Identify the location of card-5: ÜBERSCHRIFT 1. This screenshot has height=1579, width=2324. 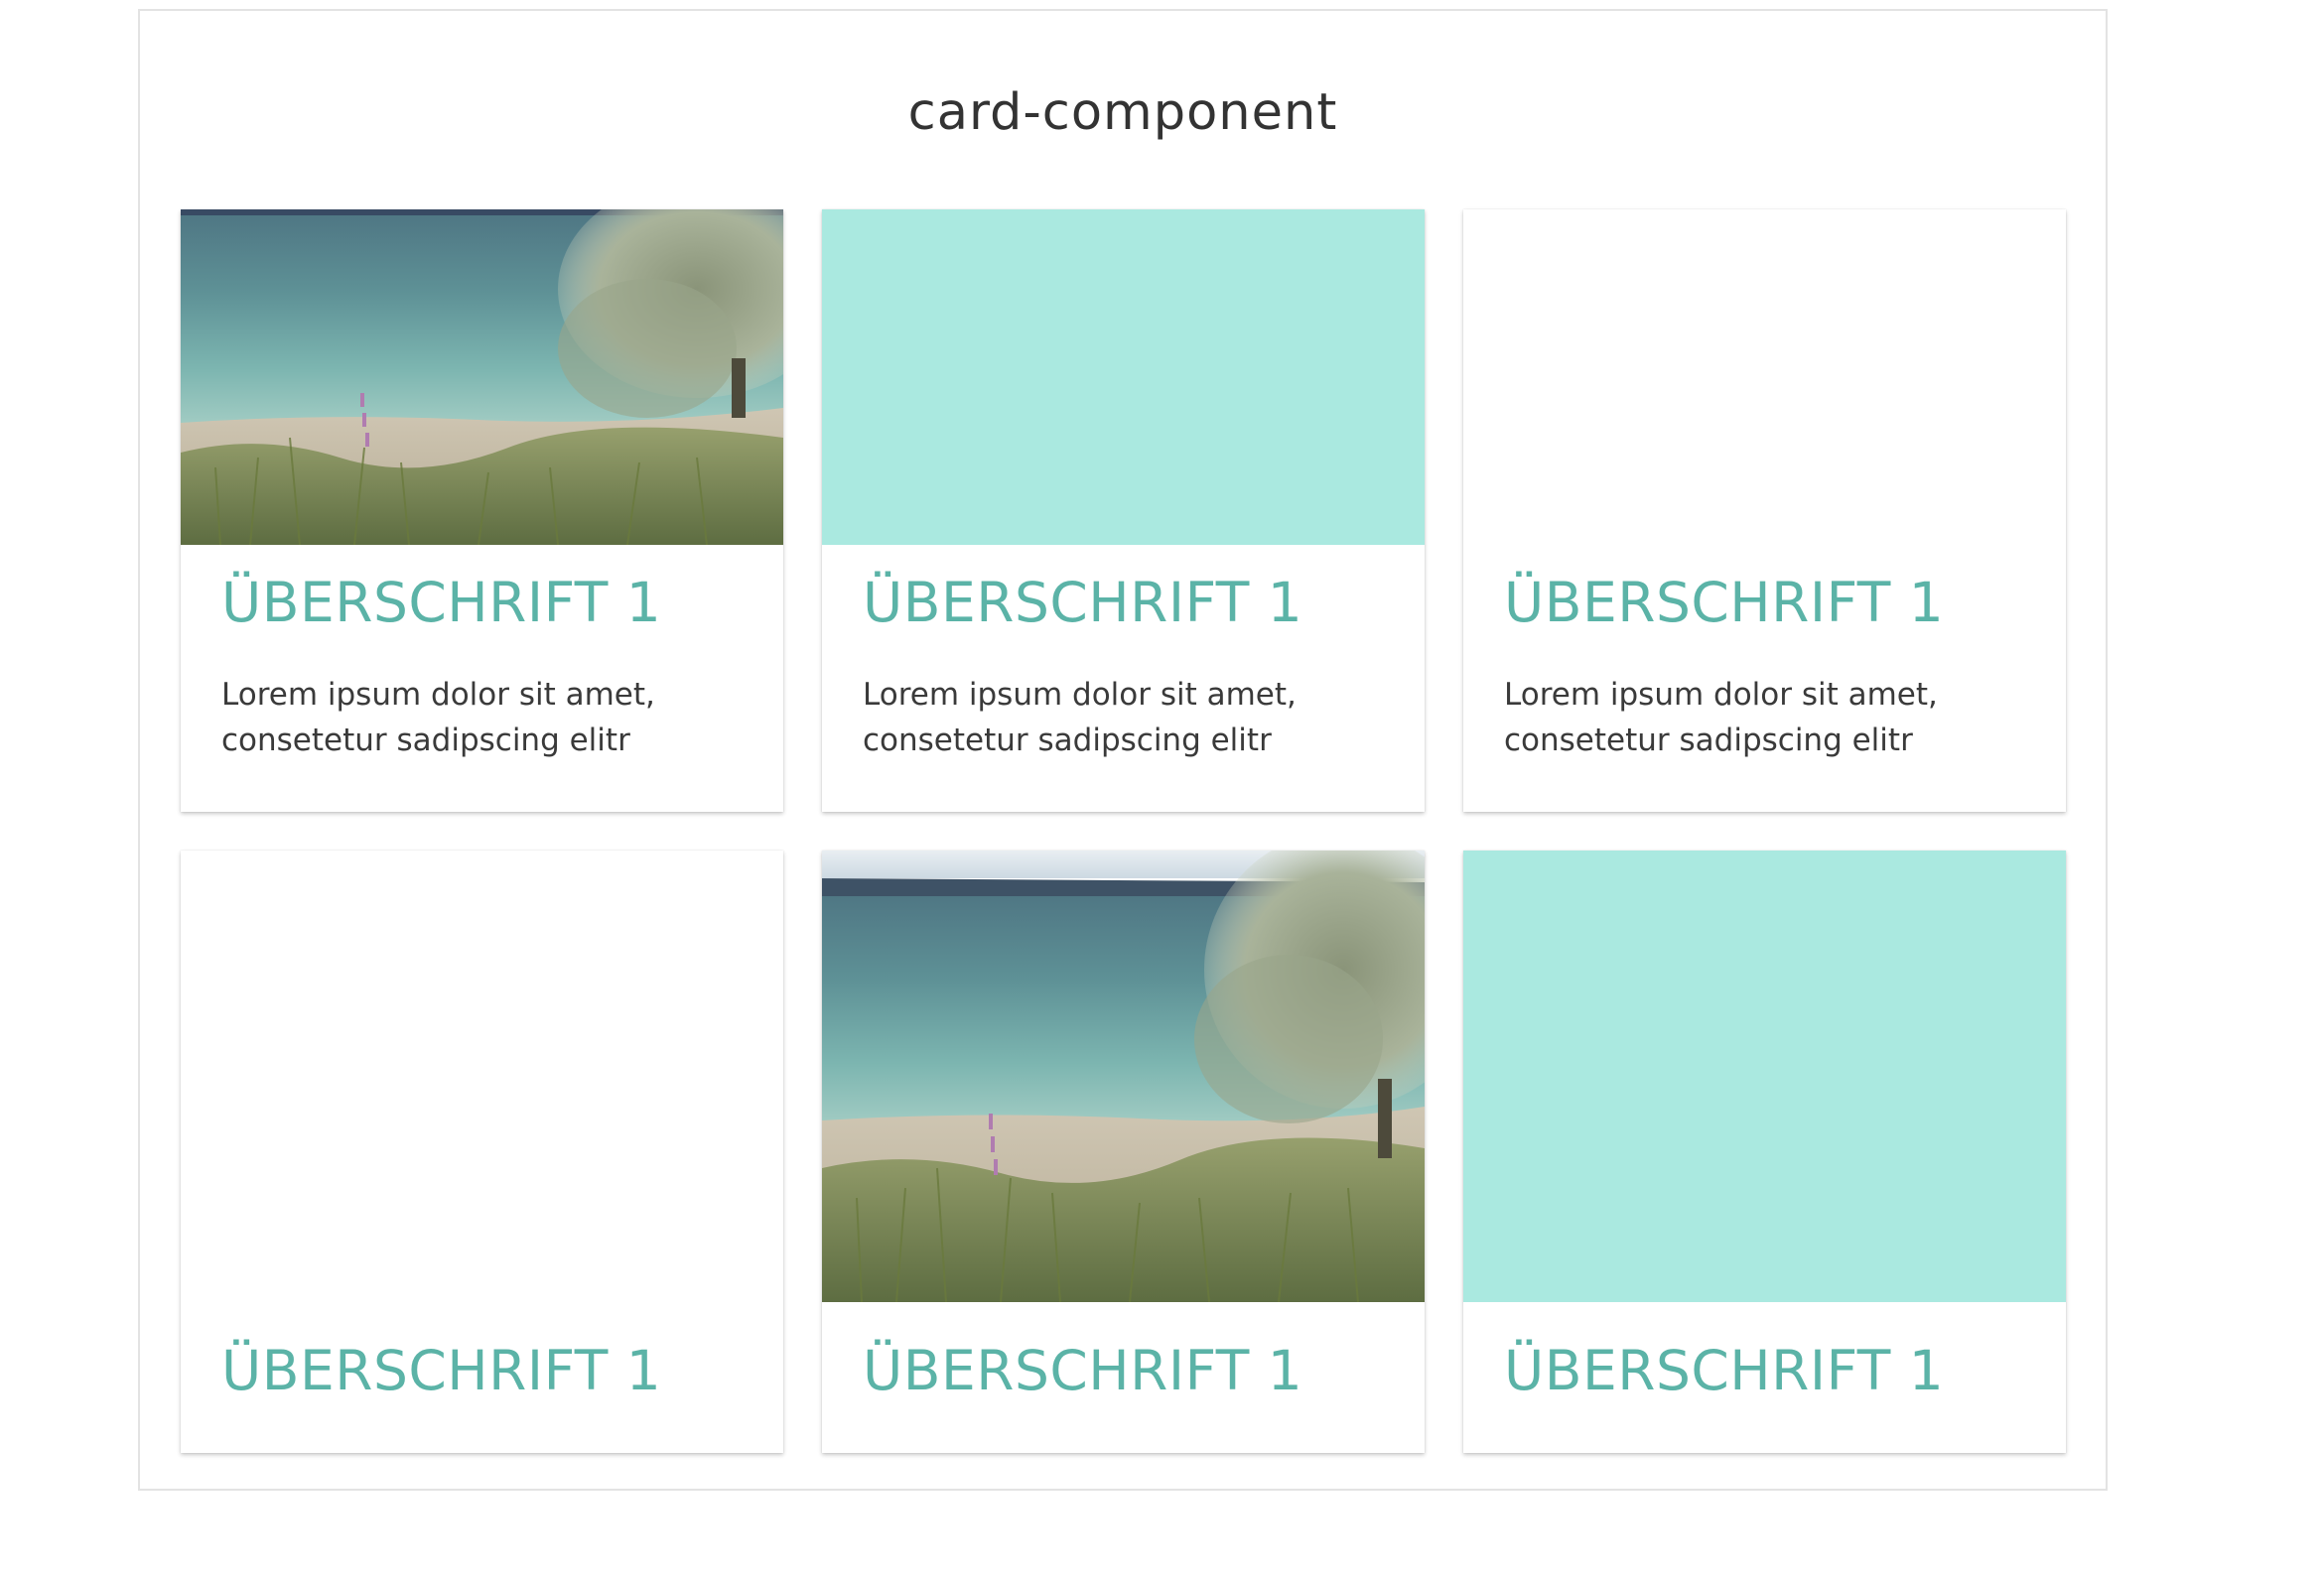
(1123, 1152).